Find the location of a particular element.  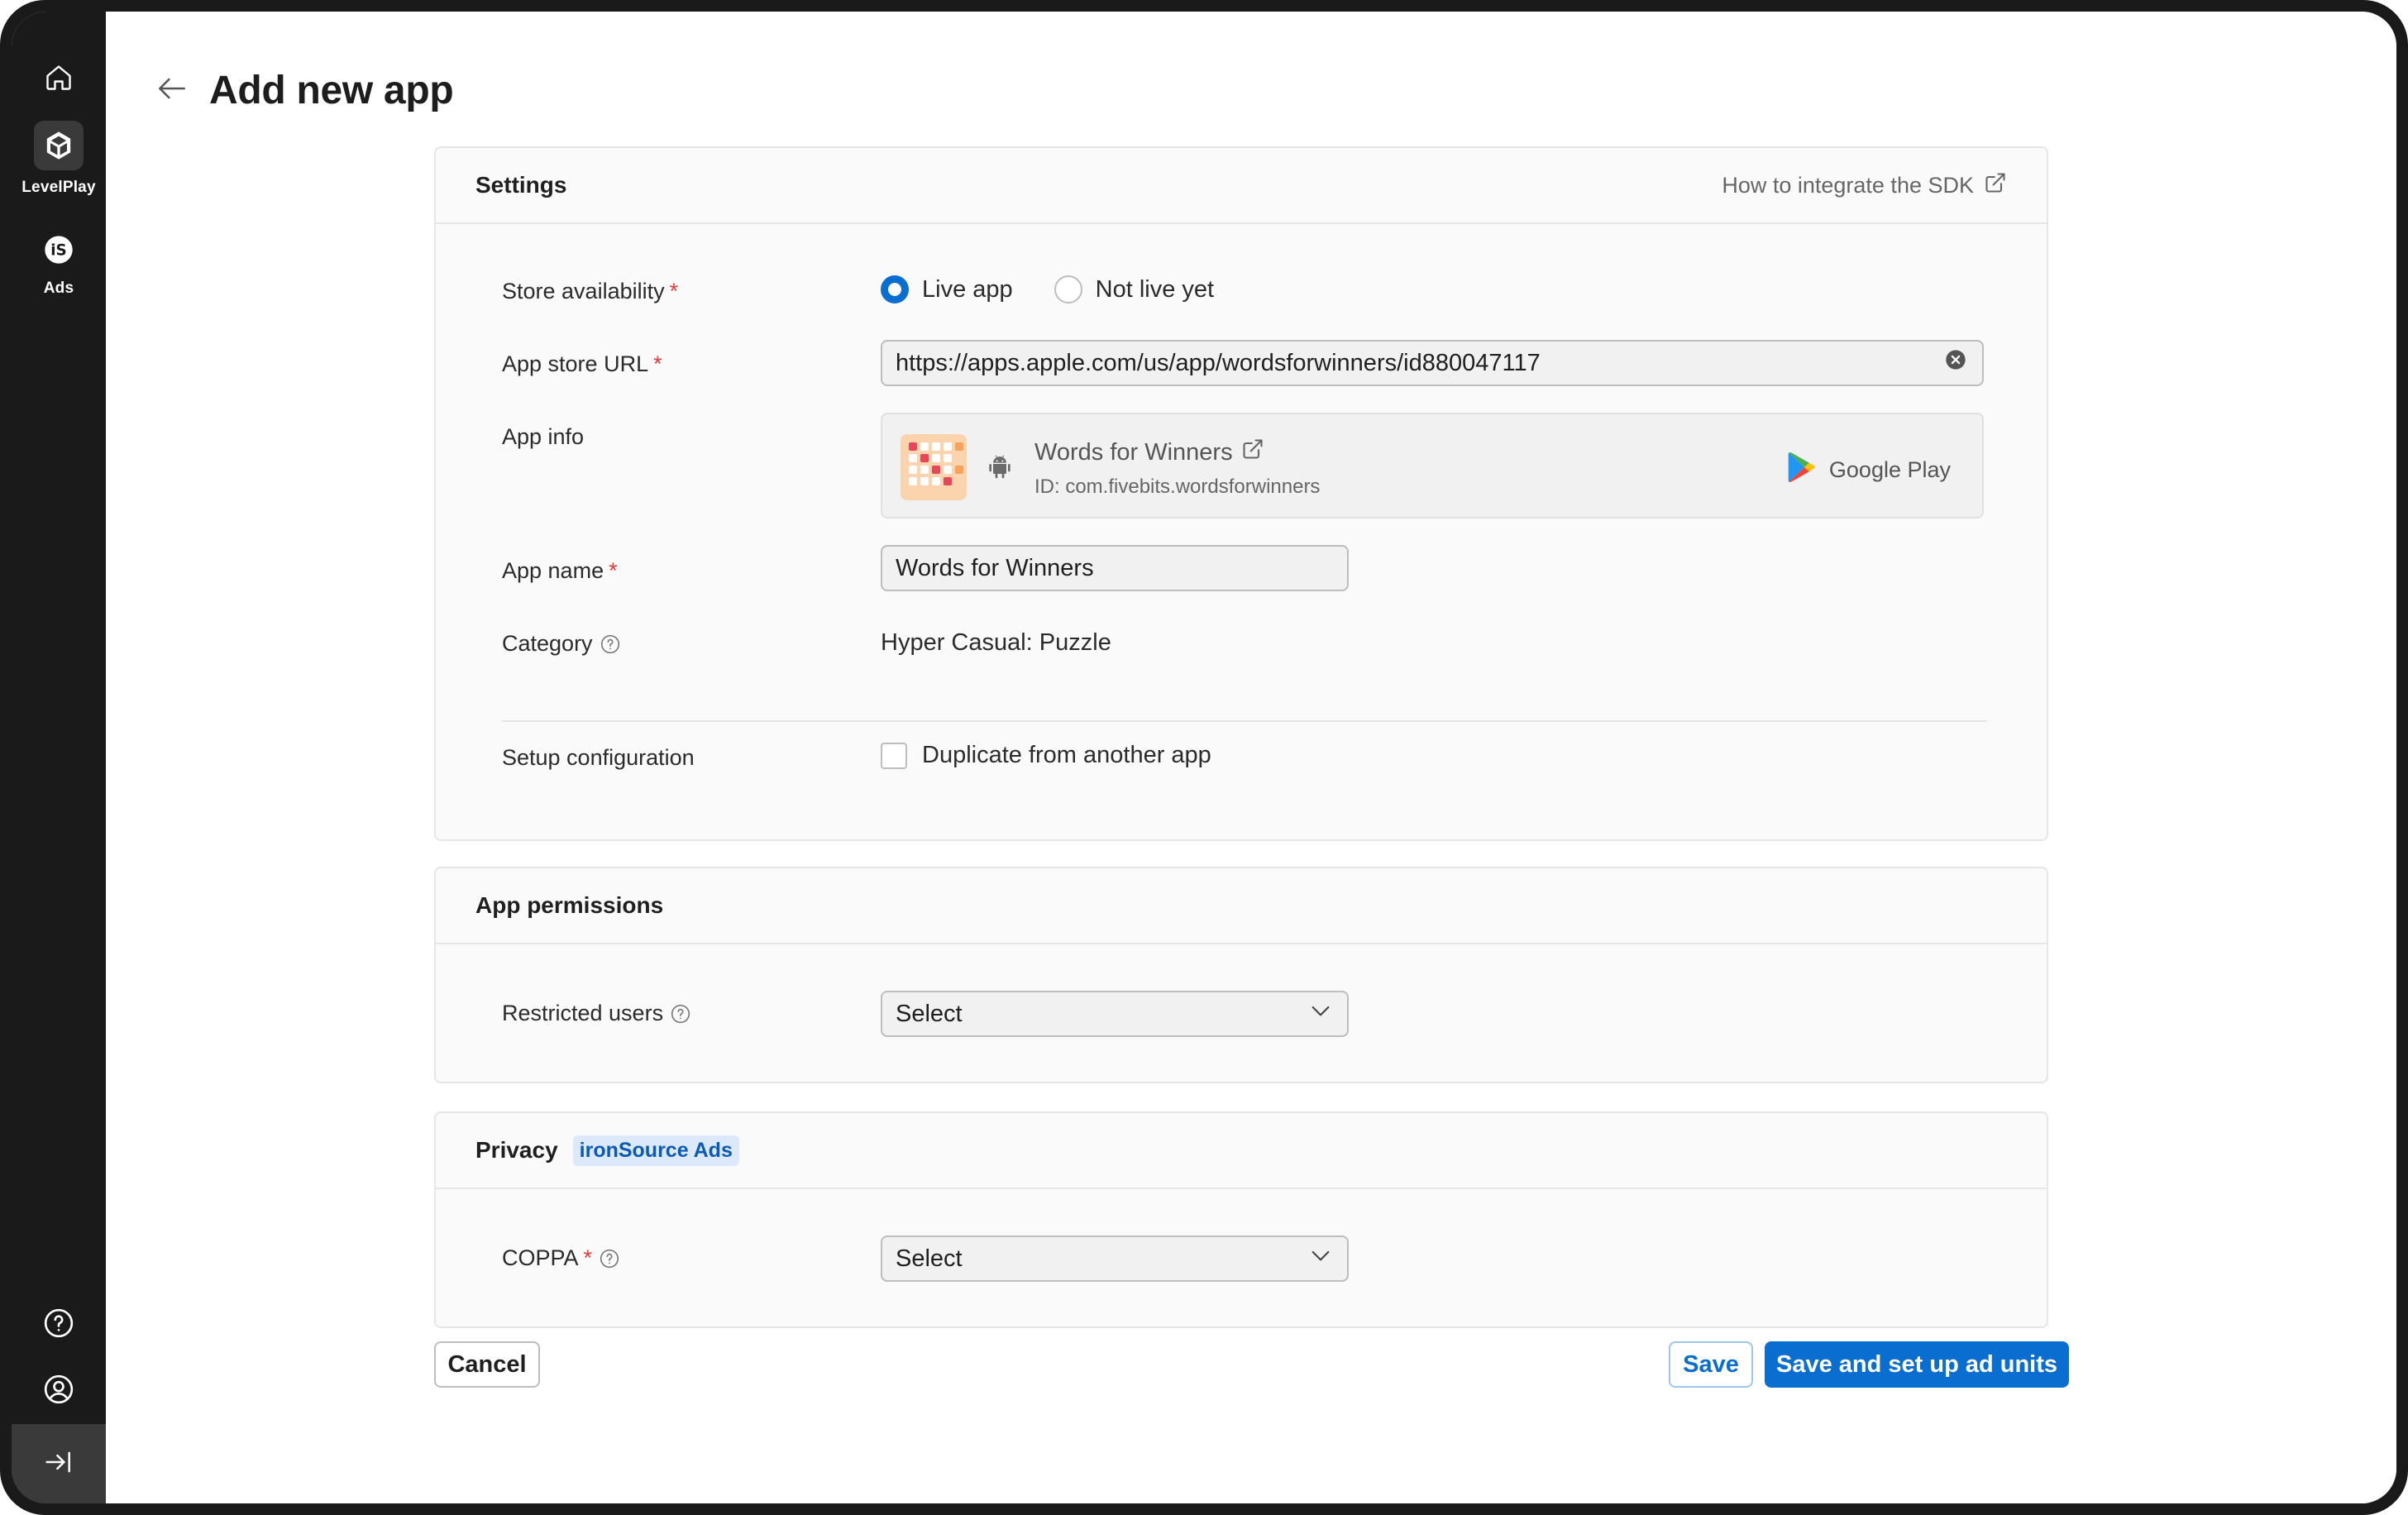

restricted-users-select: Select is located at coordinates (1115, 1014).